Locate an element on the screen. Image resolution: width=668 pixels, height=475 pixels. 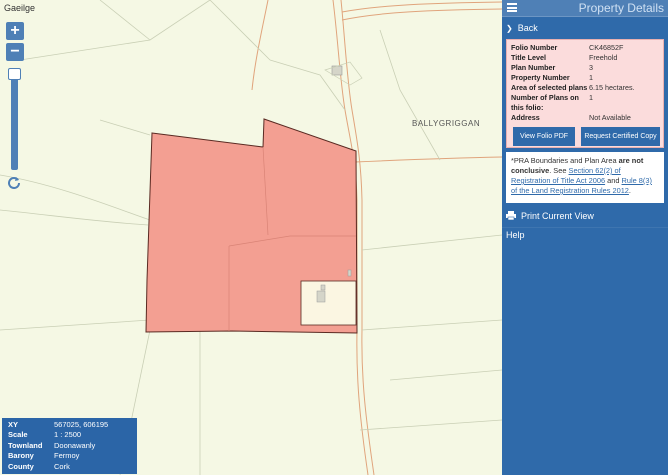
info-value: Fermoy is located at coordinates (67, 456).